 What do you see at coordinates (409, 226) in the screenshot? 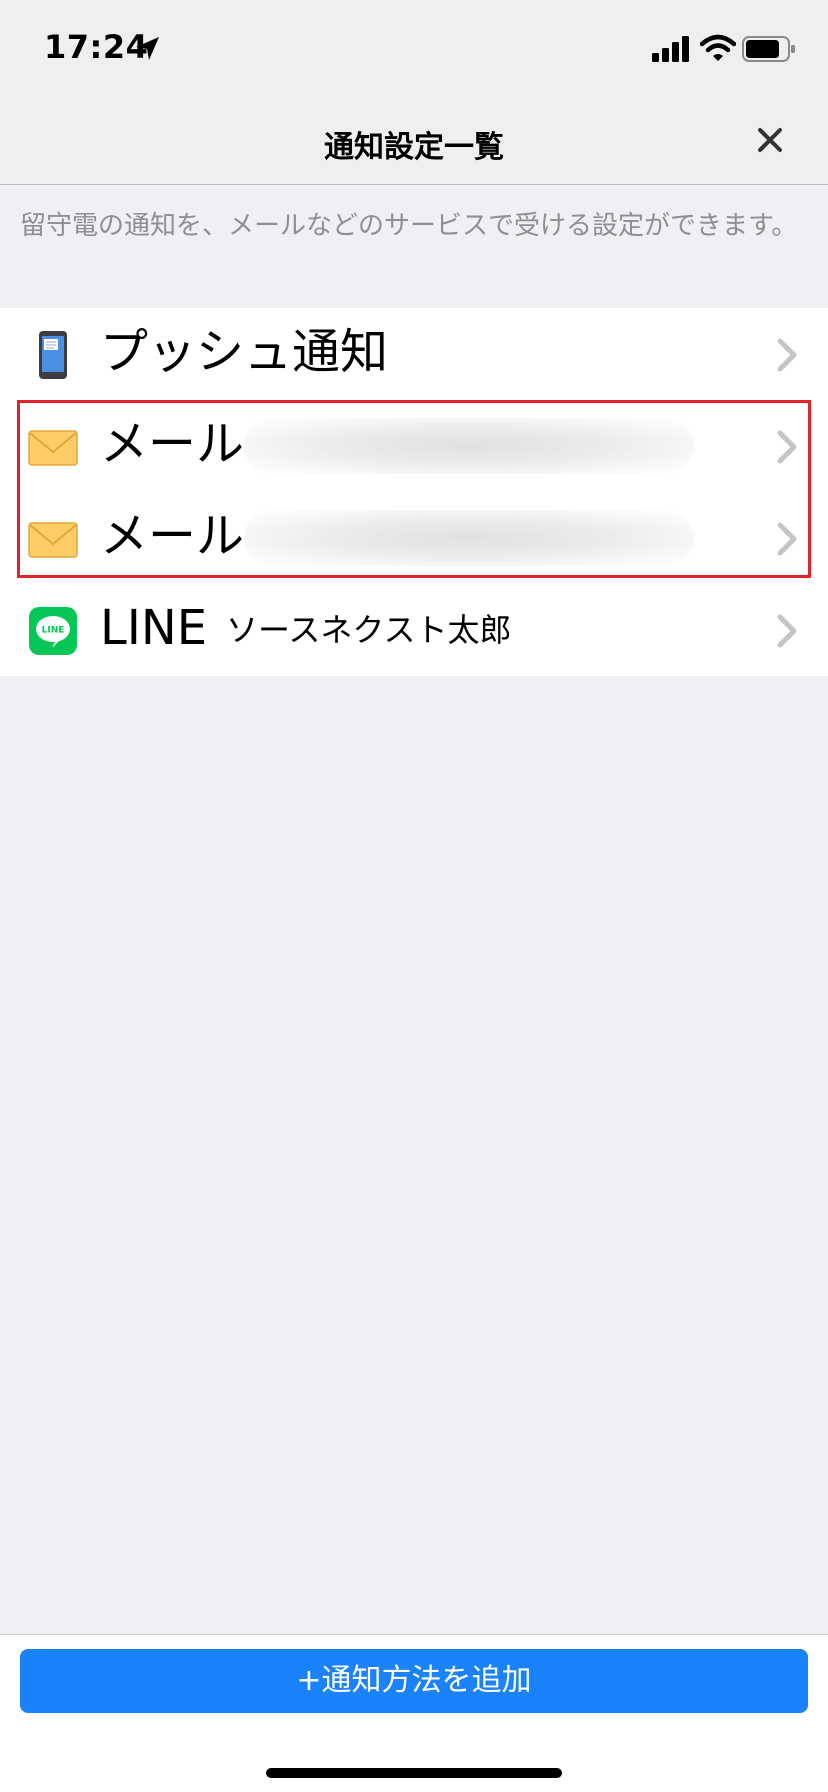
I see `description-text: 留守電の通知を、メールなどのサービスで受ける設定ができます。` at bounding box center [409, 226].